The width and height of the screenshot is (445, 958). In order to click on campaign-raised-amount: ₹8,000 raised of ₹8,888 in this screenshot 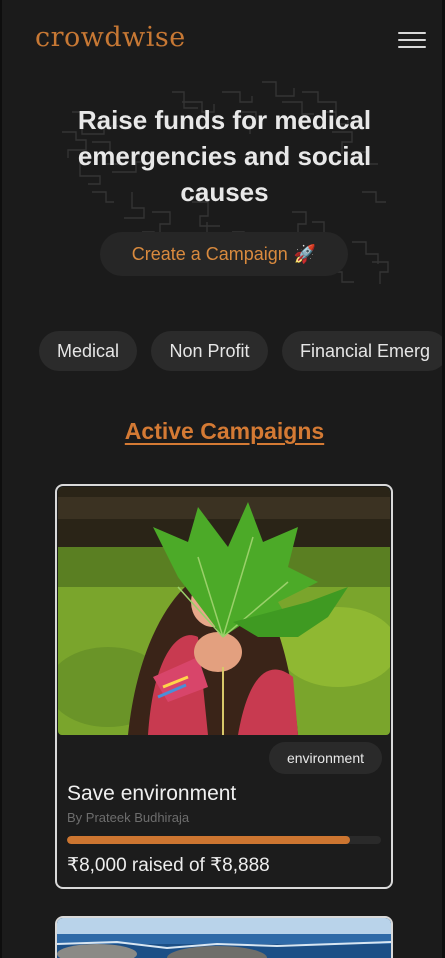, I will do `click(168, 865)`.